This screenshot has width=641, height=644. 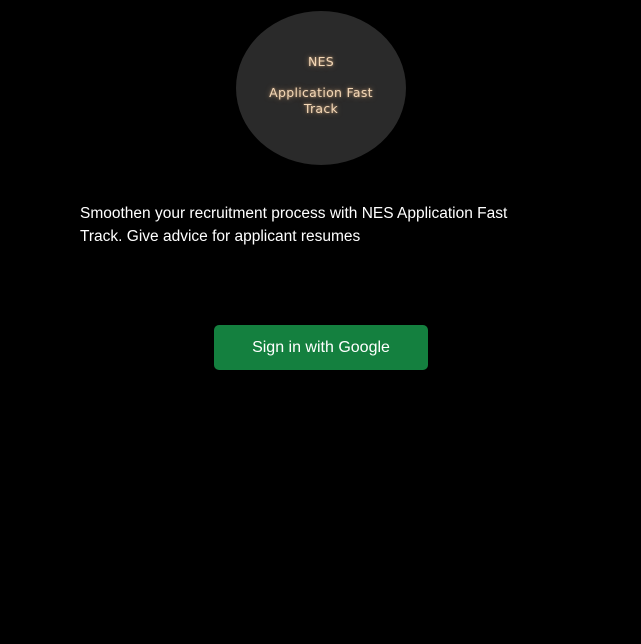 I want to click on logo-name: NES, so click(x=321, y=61).